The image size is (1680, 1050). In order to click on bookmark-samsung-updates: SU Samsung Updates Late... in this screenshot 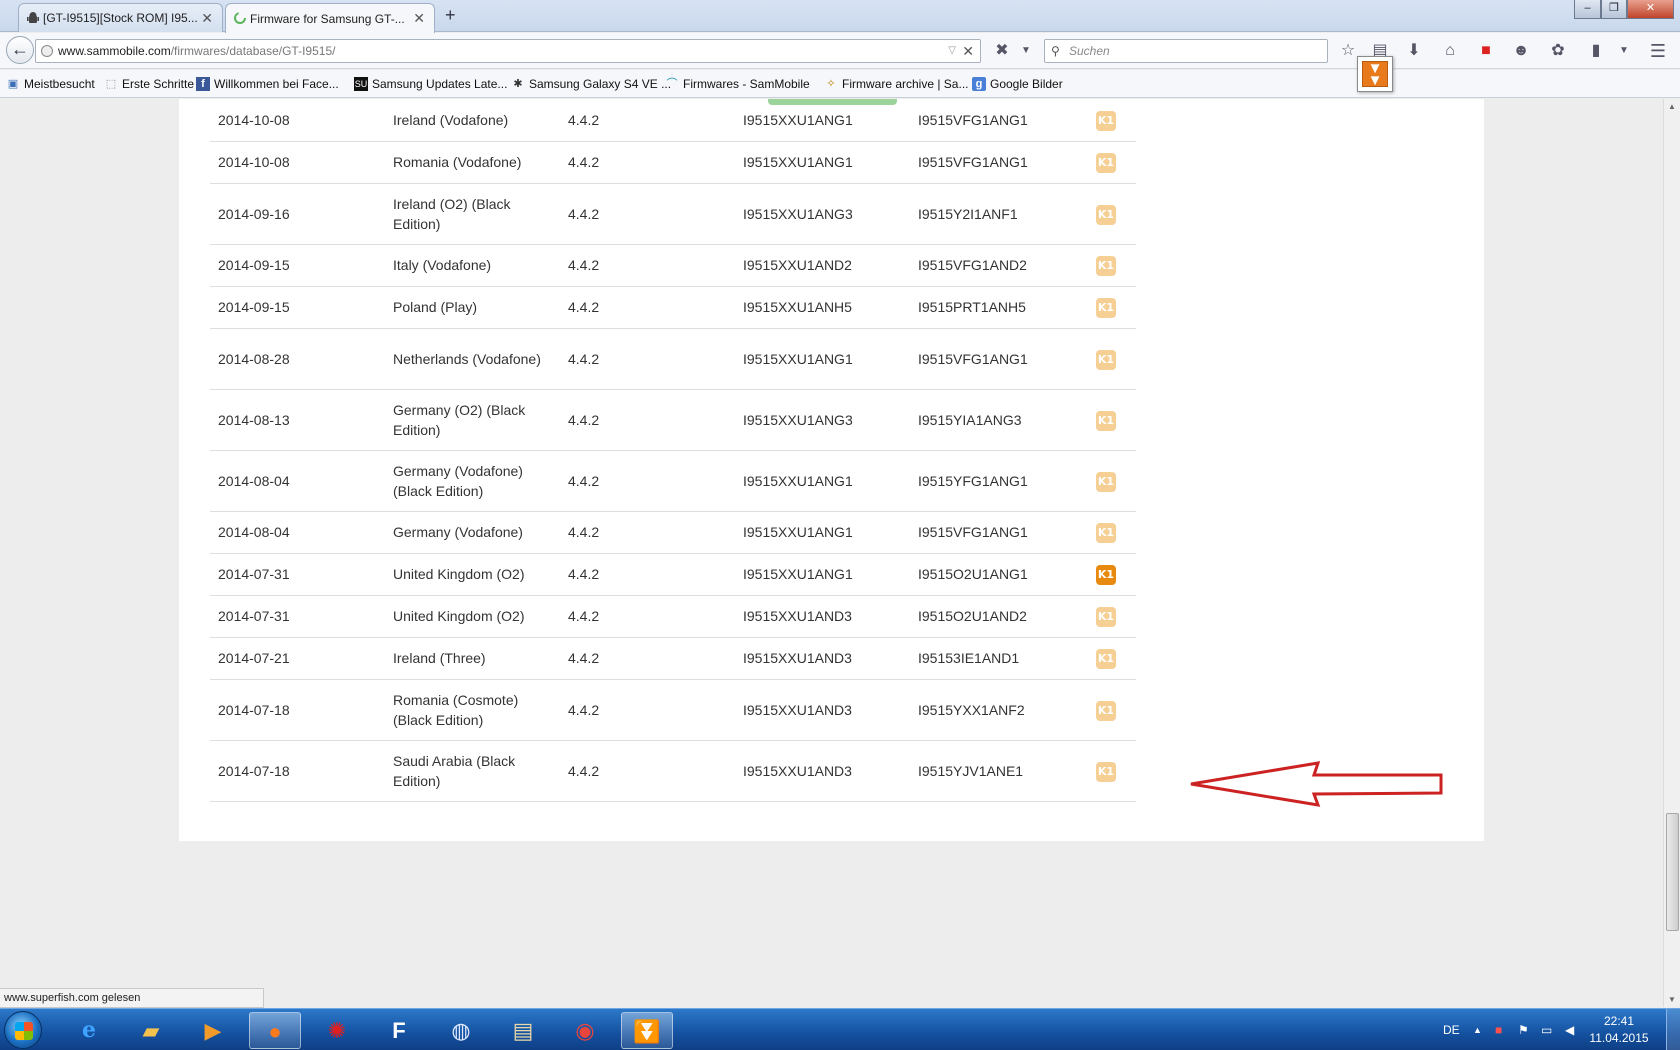, I will do `click(430, 84)`.